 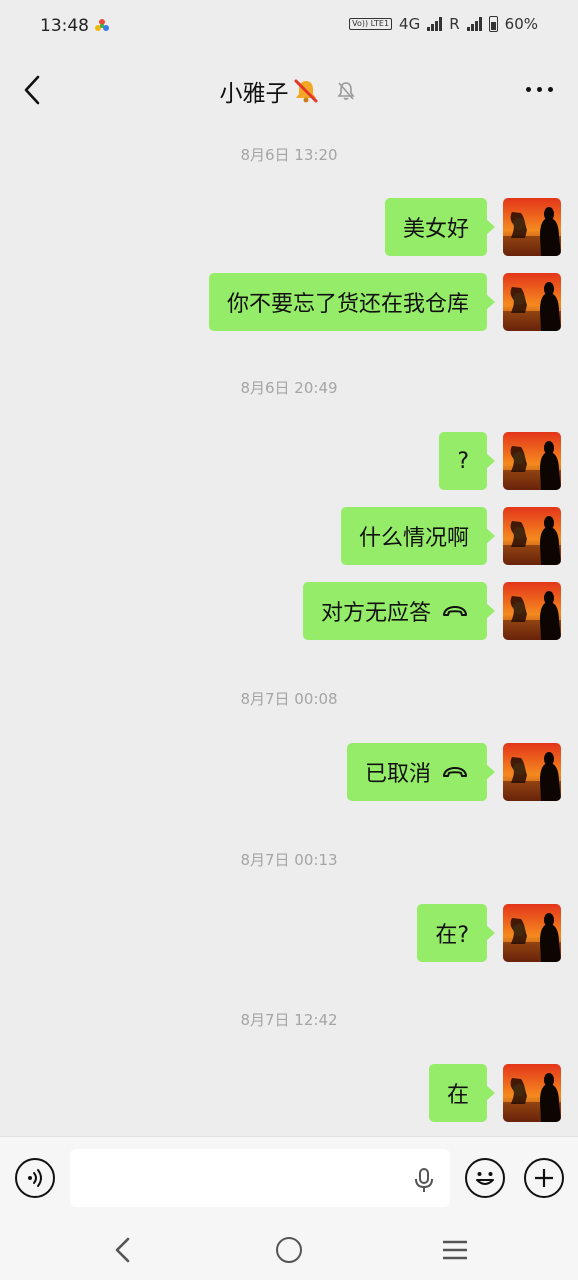 I want to click on muted-bell-emoji-icon, so click(x=305, y=91).